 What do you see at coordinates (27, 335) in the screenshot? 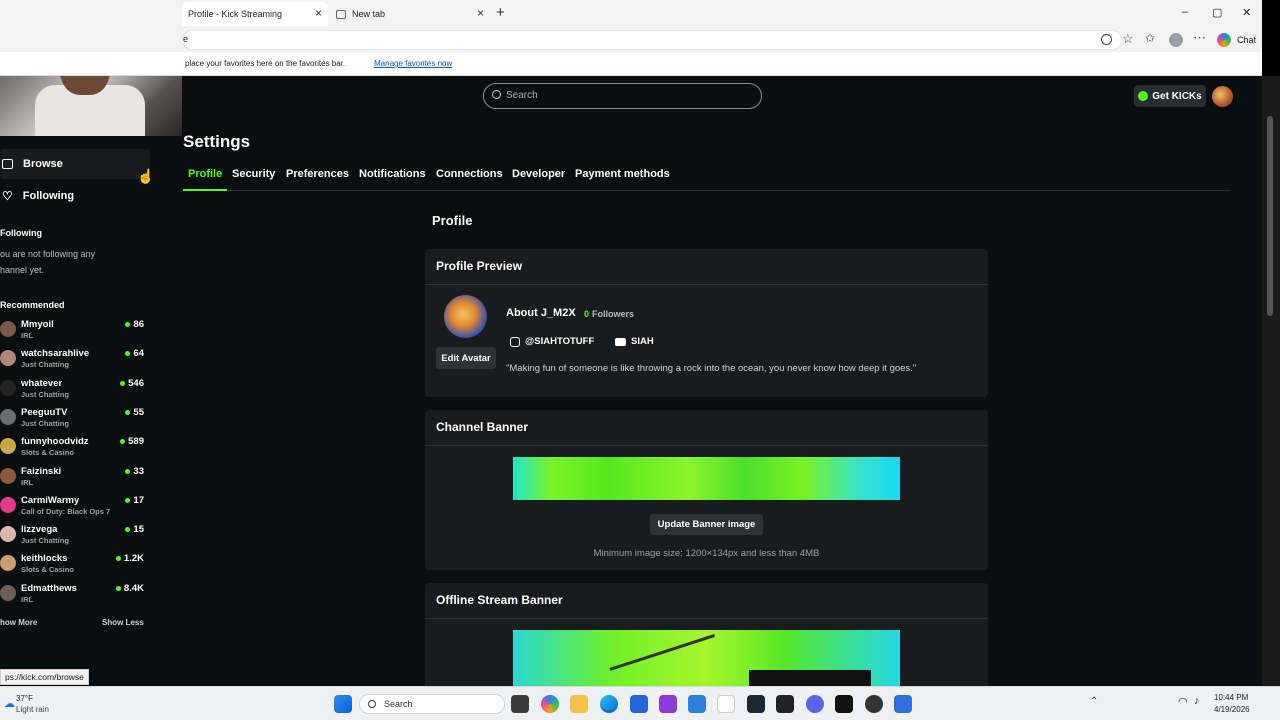
I see `channel-category: IRL` at bounding box center [27, 335].